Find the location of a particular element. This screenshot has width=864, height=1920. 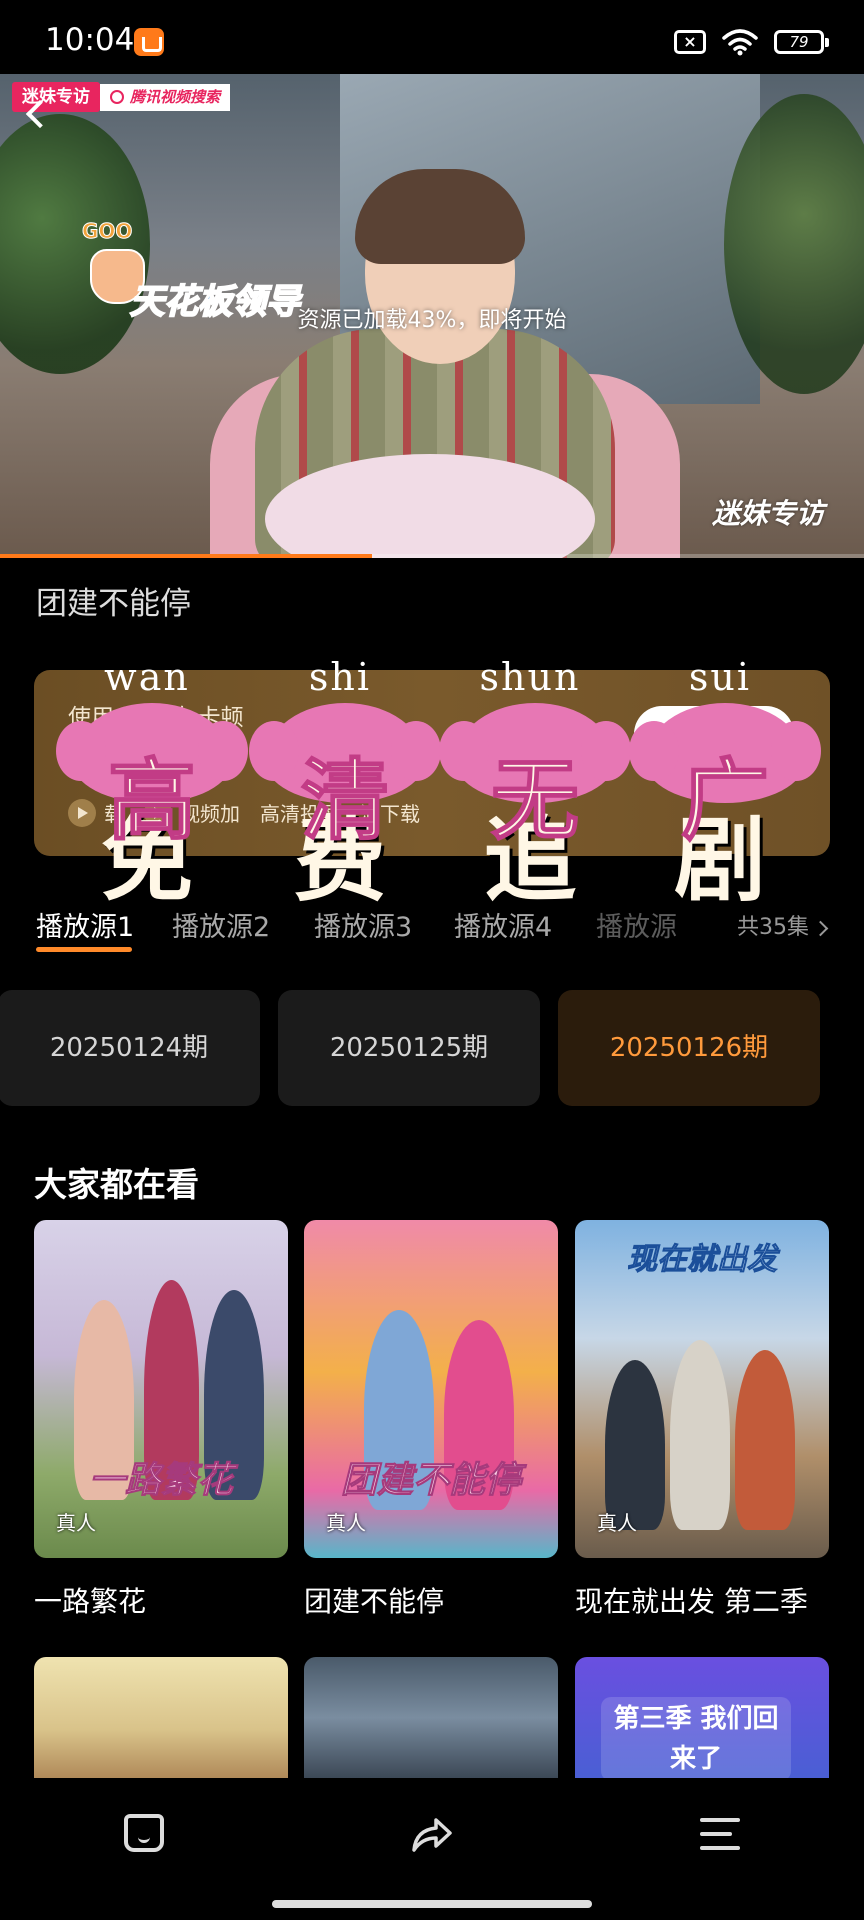

episode-list: 20250124期 20250125期 20250126期 is located at coordinates (432, 1048).